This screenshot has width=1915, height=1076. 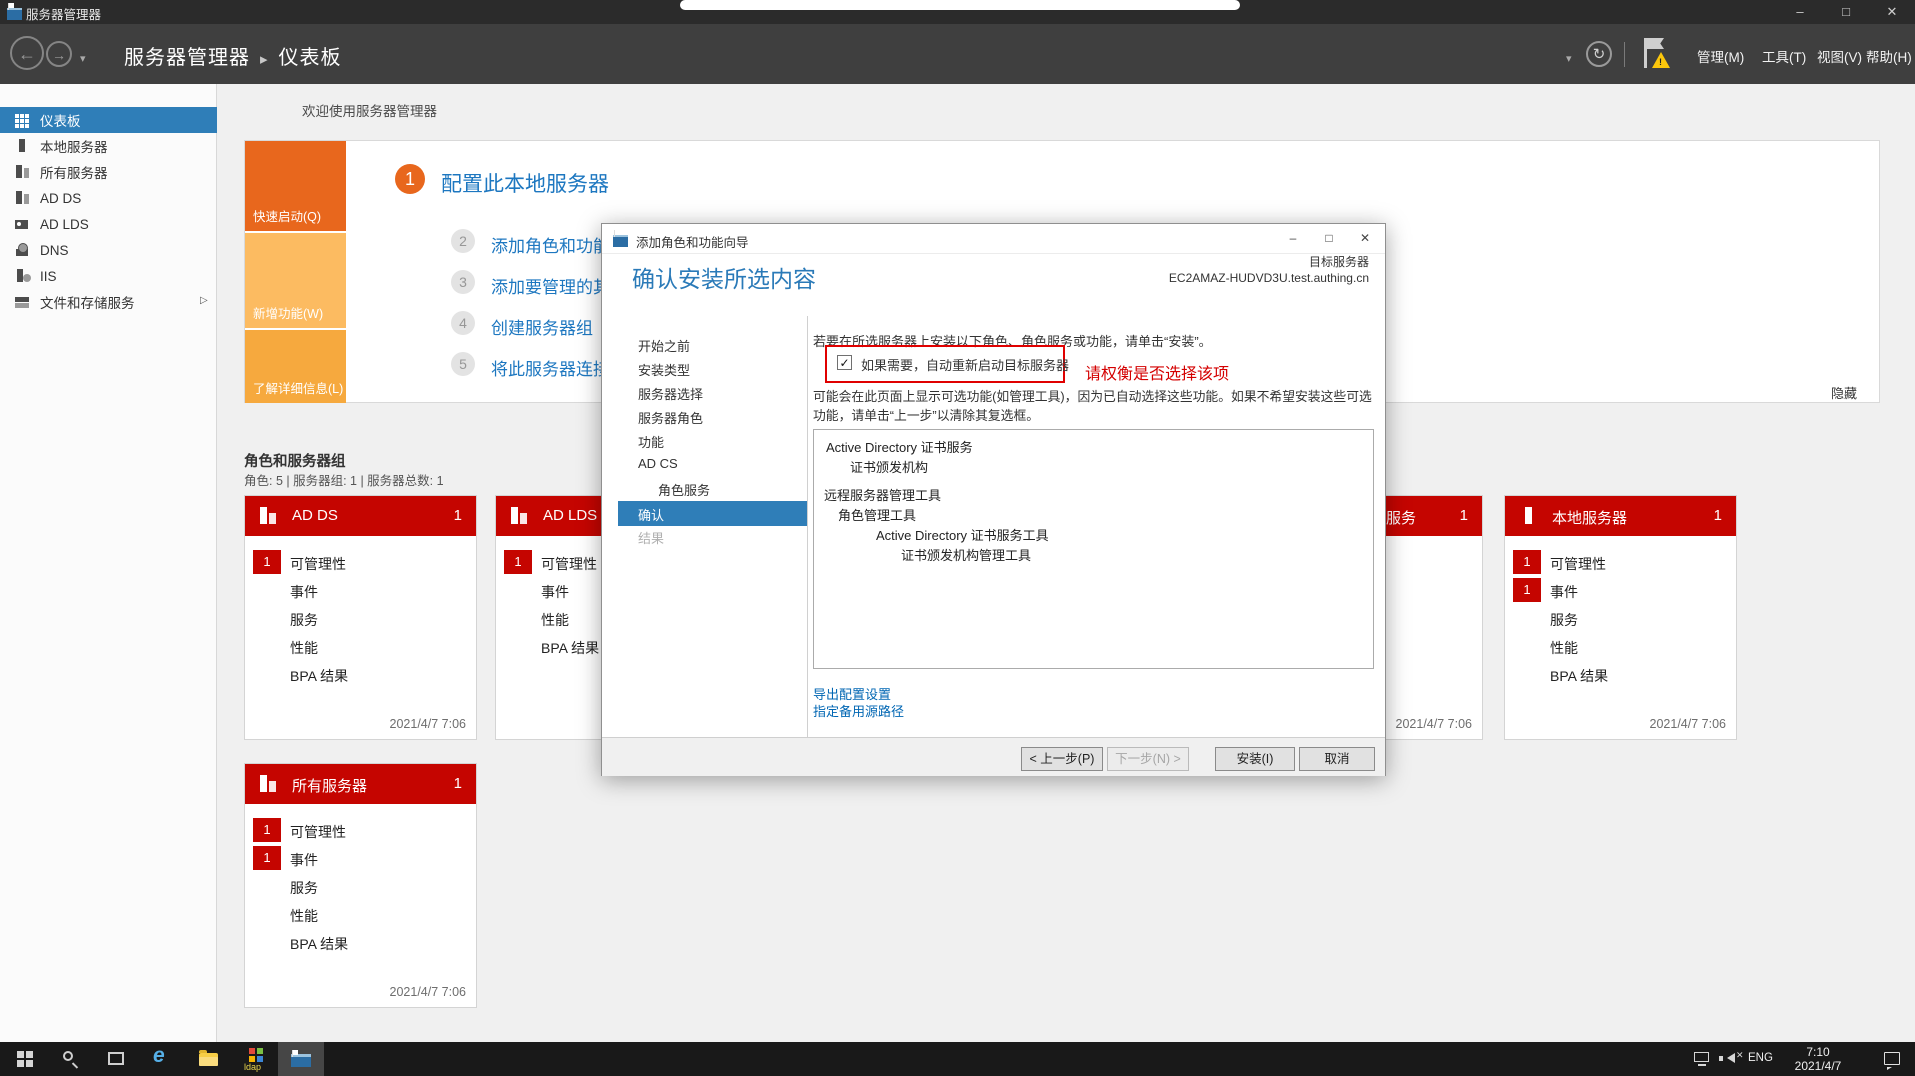 I want to click on history-caret-icon: ▾, so click(x=83, y=58).